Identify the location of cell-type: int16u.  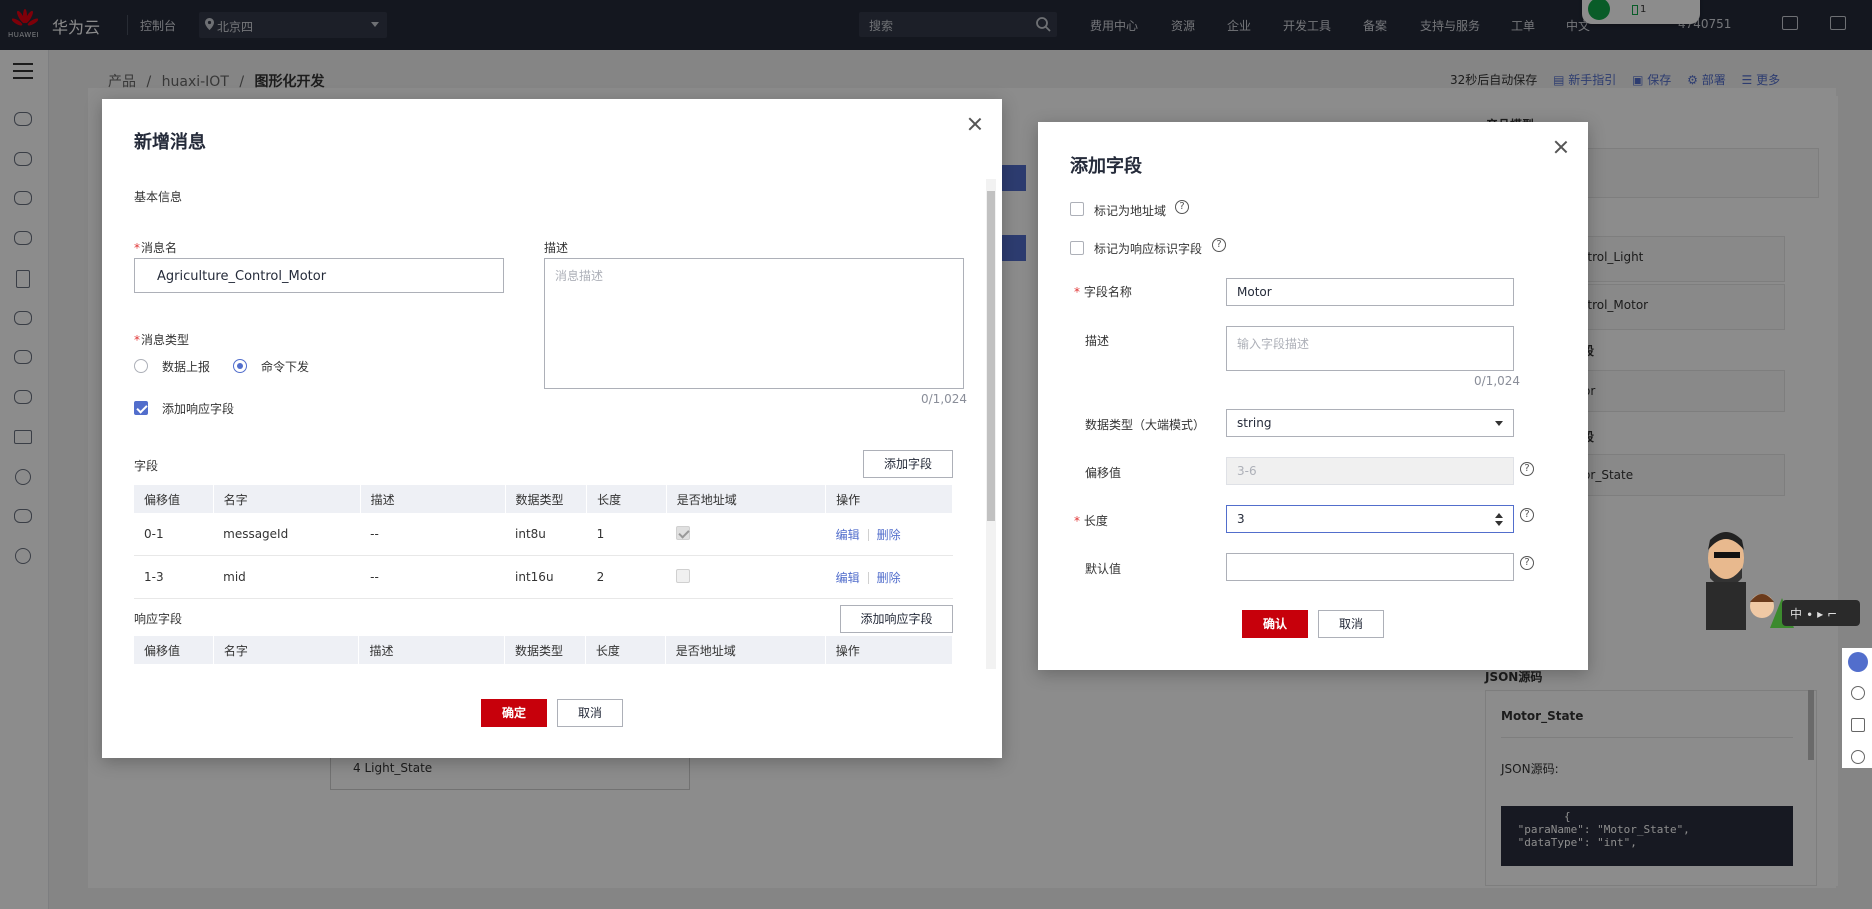
(546, 577).